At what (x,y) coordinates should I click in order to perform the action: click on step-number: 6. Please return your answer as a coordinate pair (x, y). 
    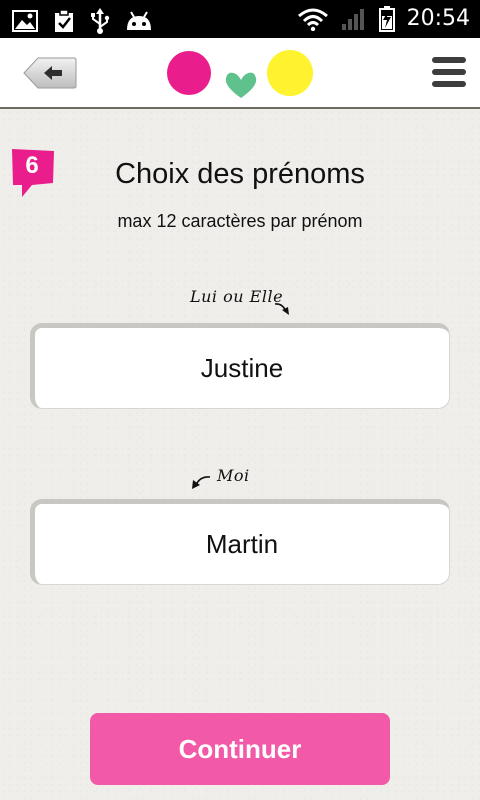
    Looking at the image, I should click on (32, 165).